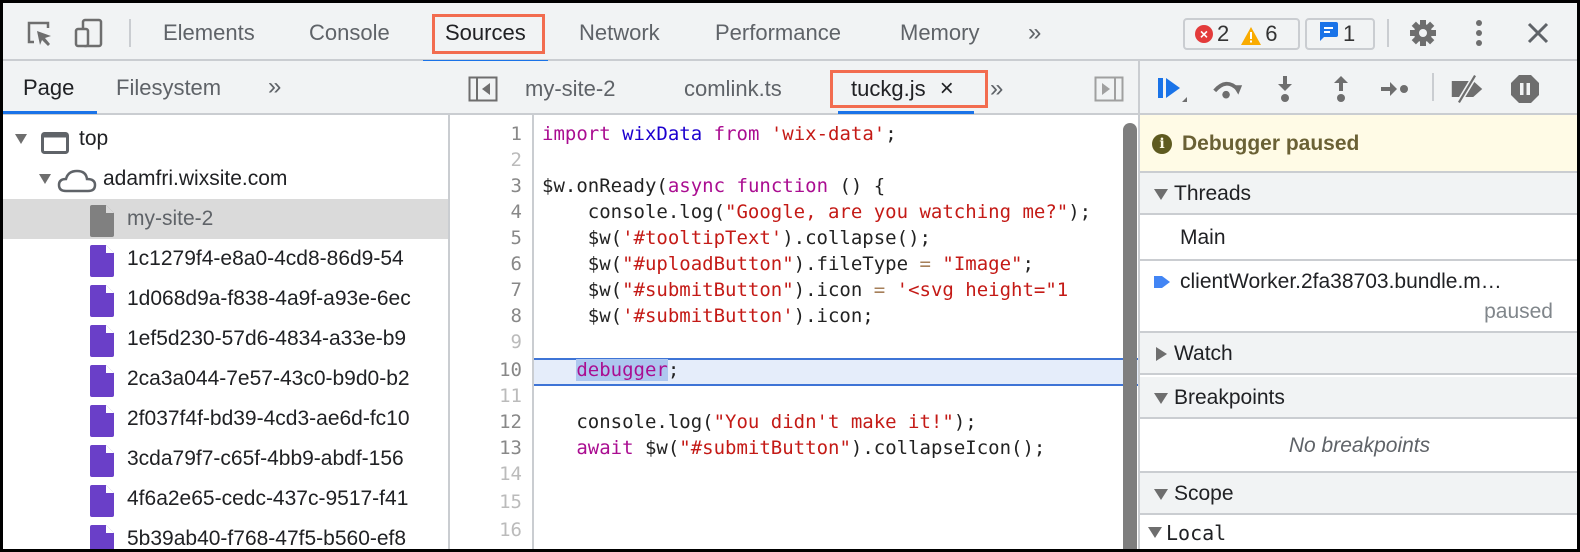 The width and height of the screenshot is (1580, 552). Describe the element at coordinates (168, 87) in the screenshot. I see `tab-filesystem: Filesystem` at that location.